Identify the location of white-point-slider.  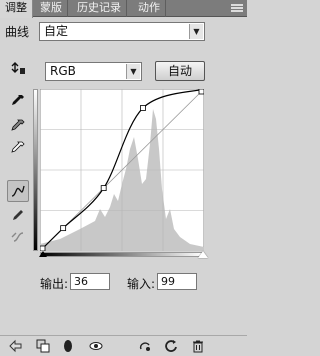
(203, 254).